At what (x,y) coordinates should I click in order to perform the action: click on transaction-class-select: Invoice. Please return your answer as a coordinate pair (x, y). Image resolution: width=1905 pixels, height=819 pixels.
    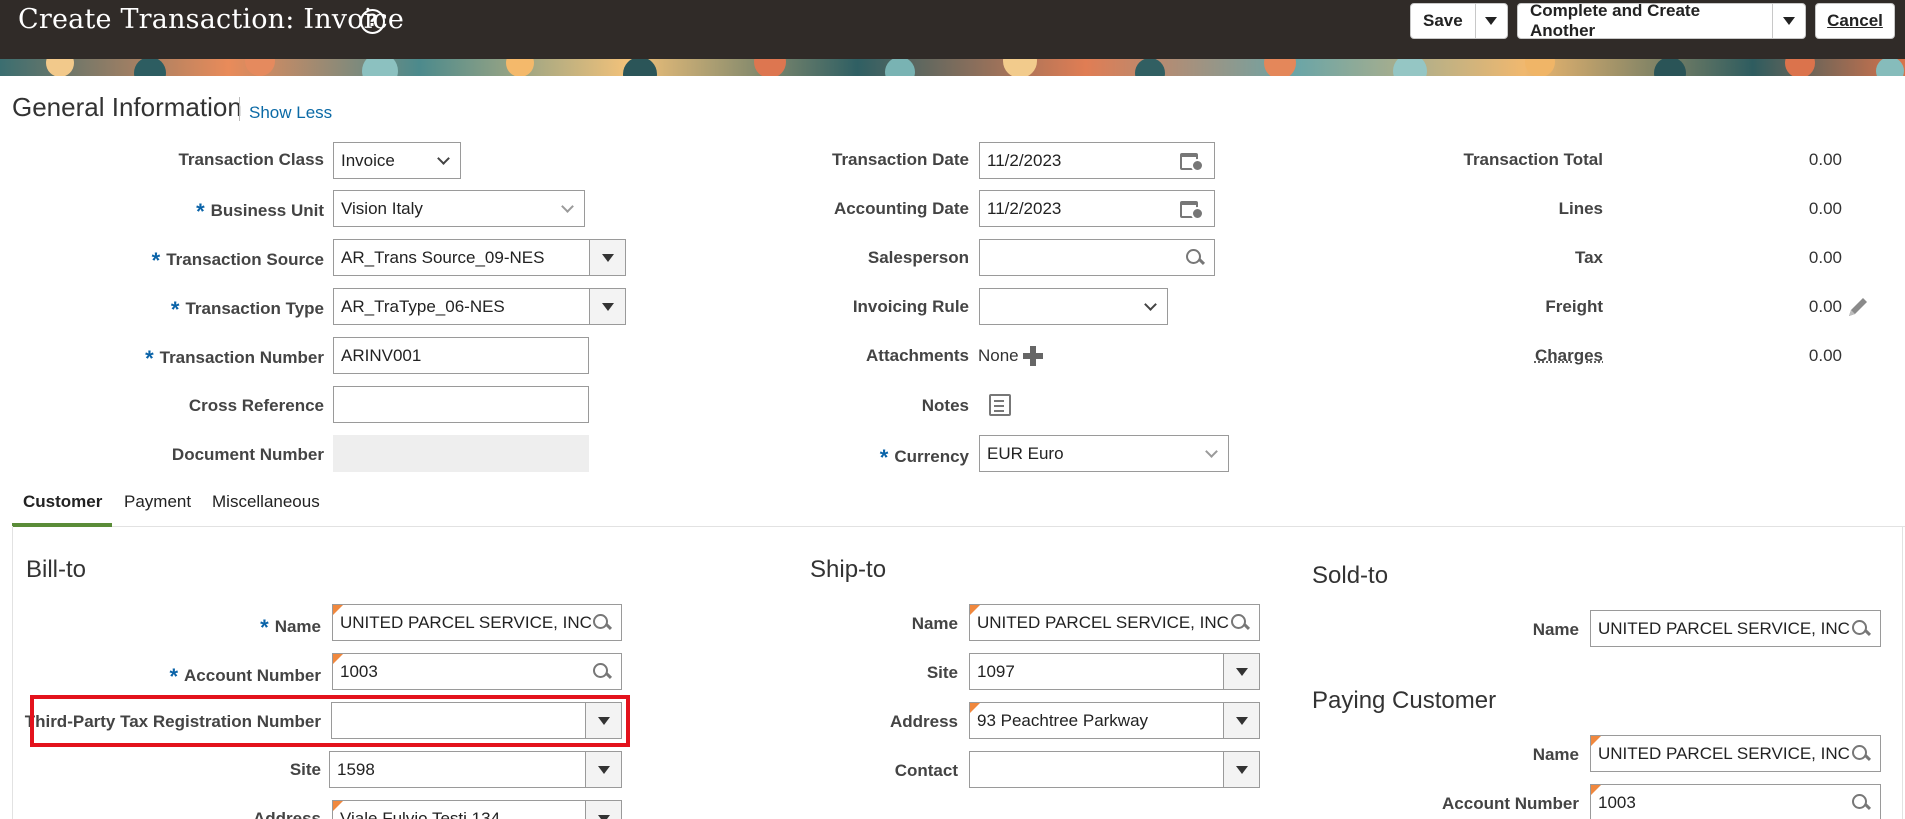
    Looking at the image, I should click on (397, 160).